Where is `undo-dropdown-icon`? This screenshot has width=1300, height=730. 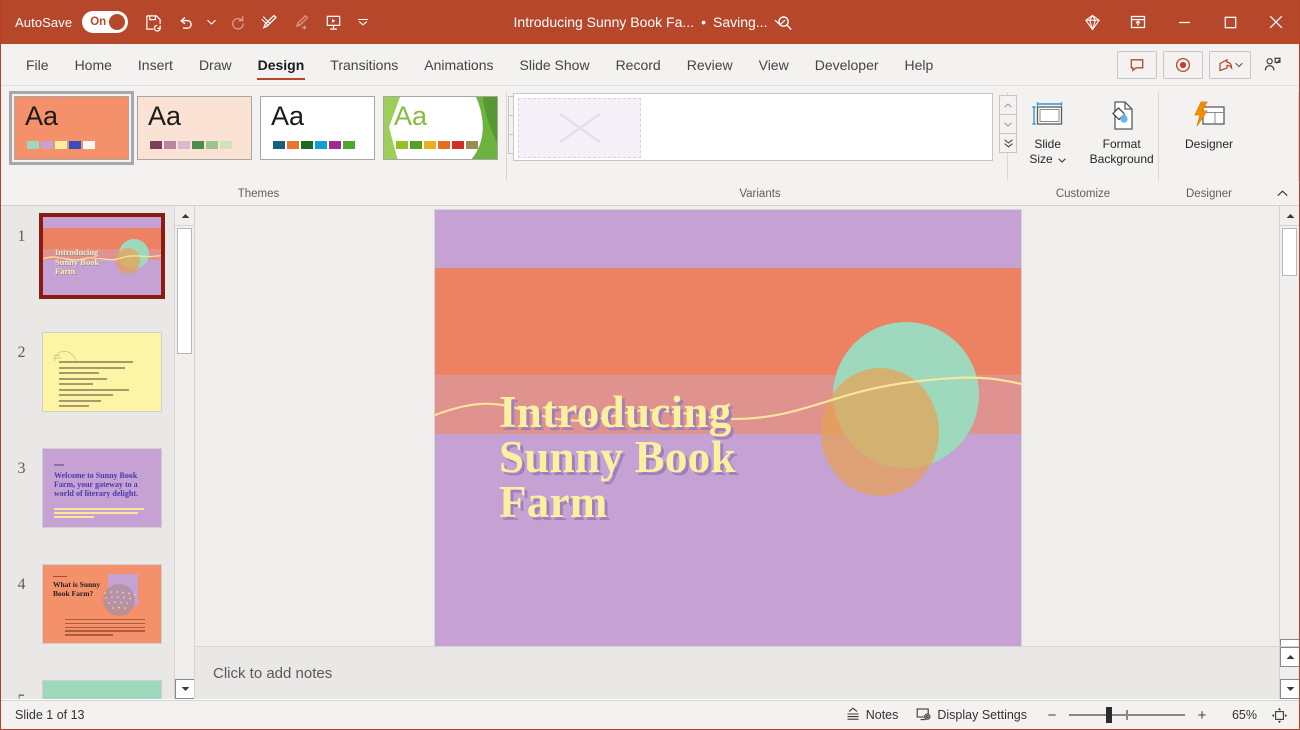
undo-dropdown-icon is located at coordinates (211, 22).